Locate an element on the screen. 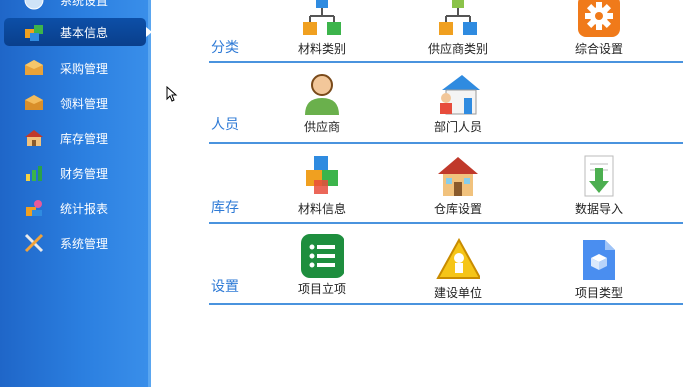 This screenshot has height=387, width=688. sidebar-item-inventory: 库存管理 is located at coordinates (75, 138).